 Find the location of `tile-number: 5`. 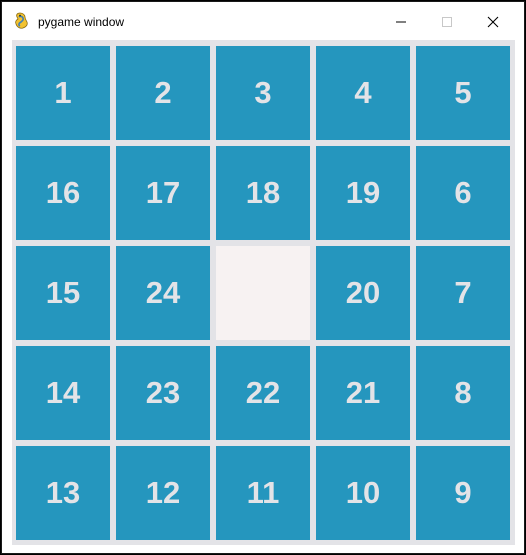

tile-number: 5 is located at coordinates (463, 92).